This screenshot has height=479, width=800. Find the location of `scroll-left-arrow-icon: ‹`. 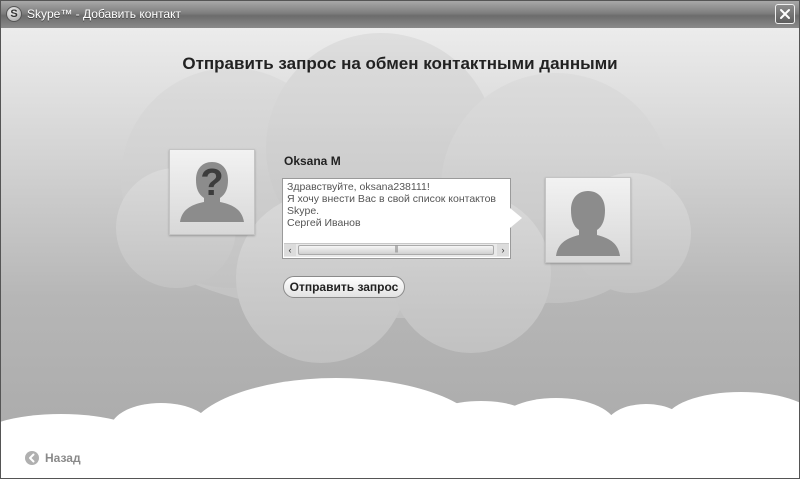

scroll-left-arrow-icon: ‹ is located at coordinates (290, 250).